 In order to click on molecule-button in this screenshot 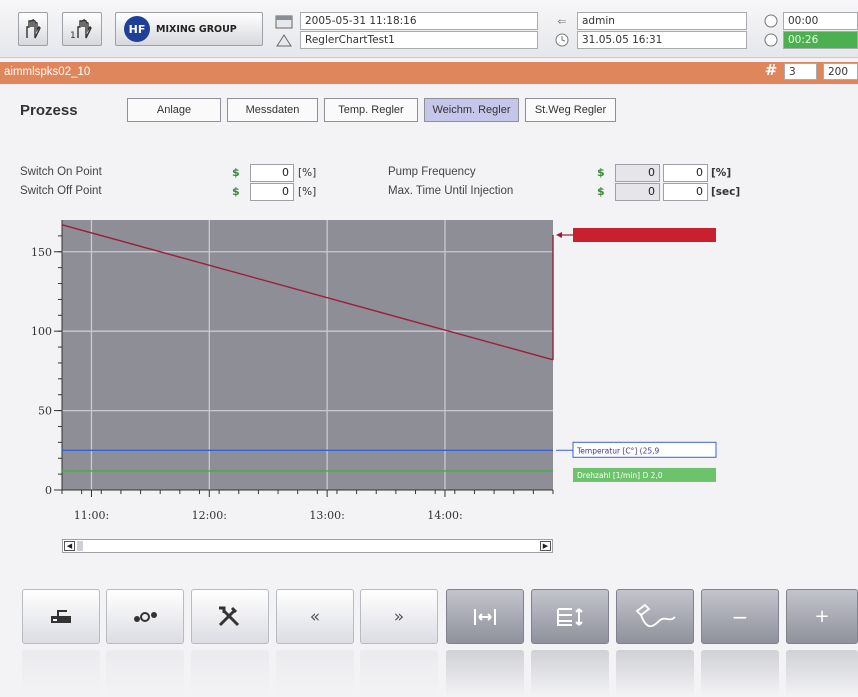, I will do `click(145, 616)`.